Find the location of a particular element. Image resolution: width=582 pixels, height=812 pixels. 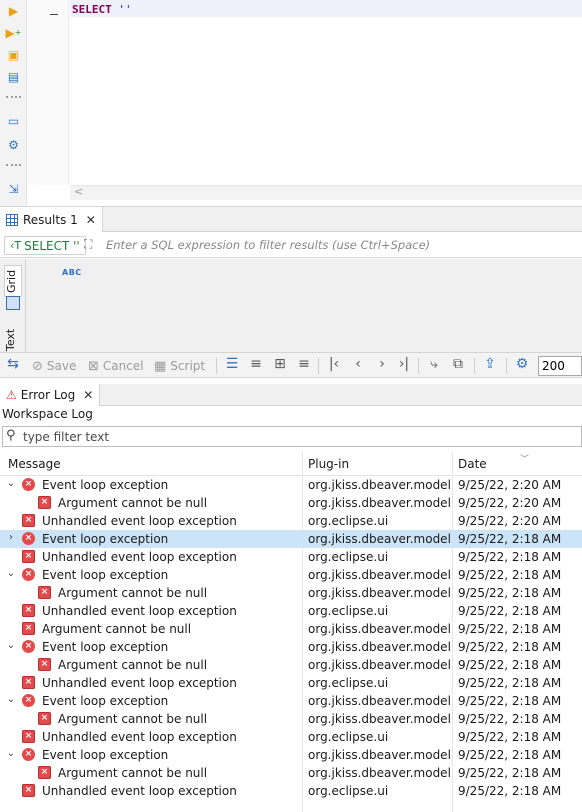

fetch-size-input is located at coordinates (560, 366).